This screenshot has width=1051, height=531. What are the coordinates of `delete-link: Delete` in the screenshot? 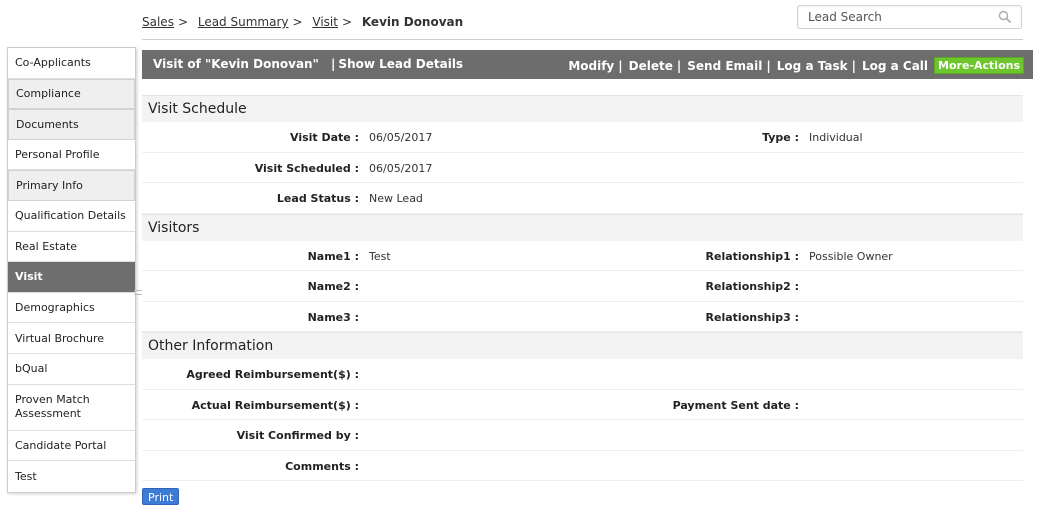 It's located at (651, 66).